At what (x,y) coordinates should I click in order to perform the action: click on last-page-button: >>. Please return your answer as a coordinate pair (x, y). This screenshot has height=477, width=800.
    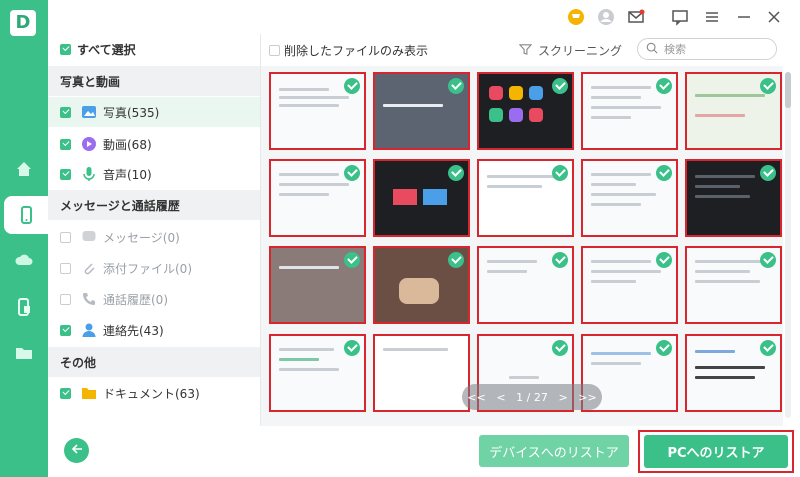
    Looking at the image, I should click on (587, 397).